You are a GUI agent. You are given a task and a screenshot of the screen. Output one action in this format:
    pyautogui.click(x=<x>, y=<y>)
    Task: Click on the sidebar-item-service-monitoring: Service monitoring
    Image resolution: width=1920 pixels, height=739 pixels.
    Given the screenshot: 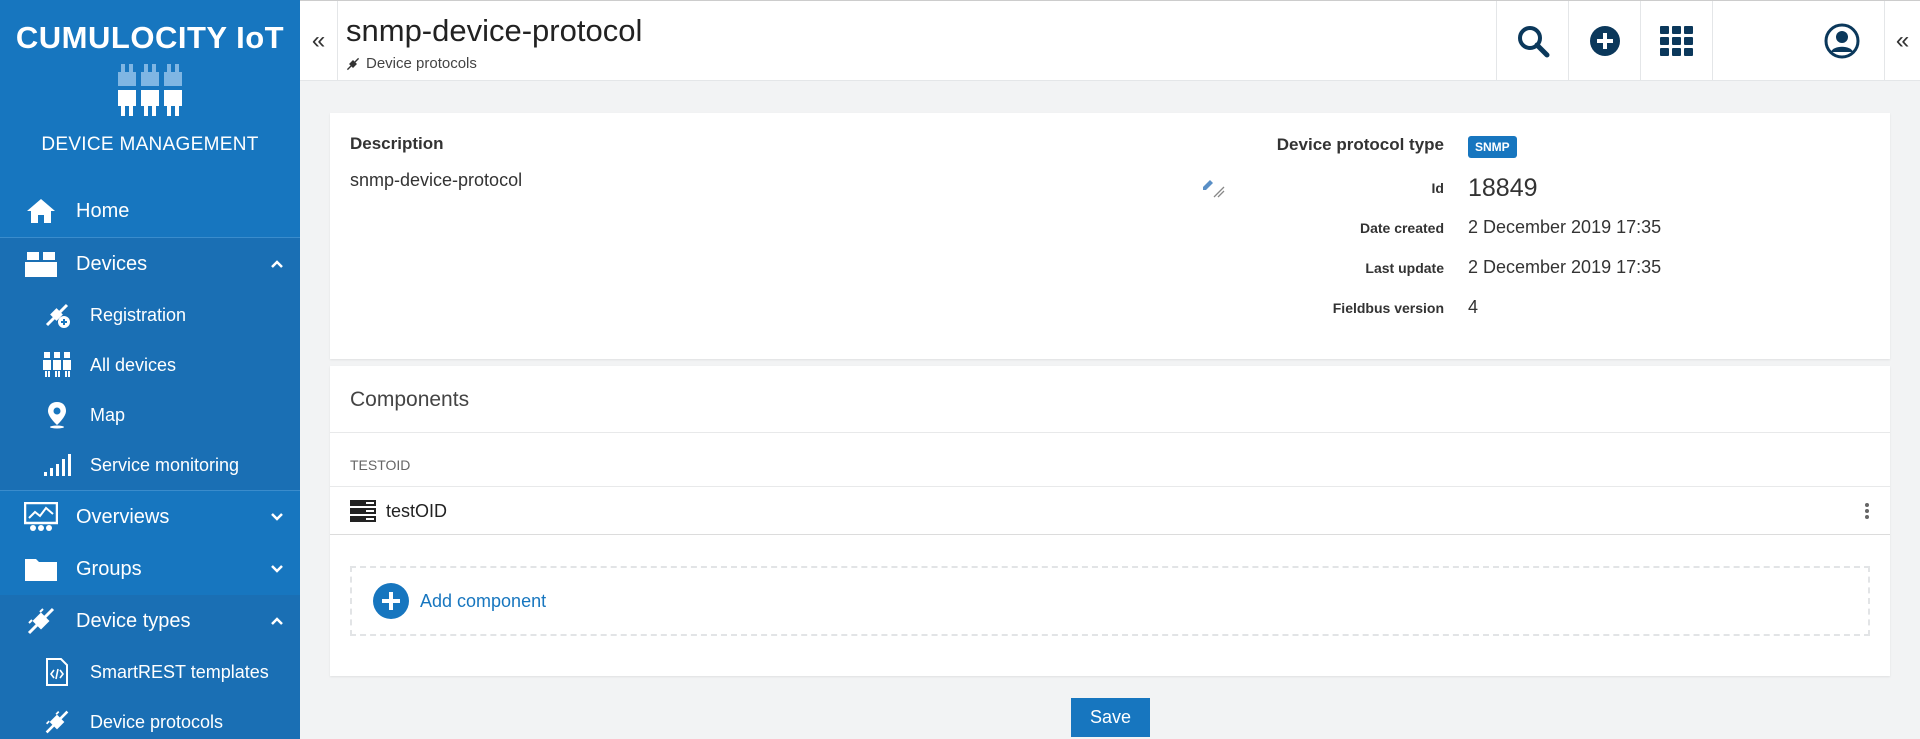 What is the action you would take?
    pyautogui.click(x=150, y=465)
    